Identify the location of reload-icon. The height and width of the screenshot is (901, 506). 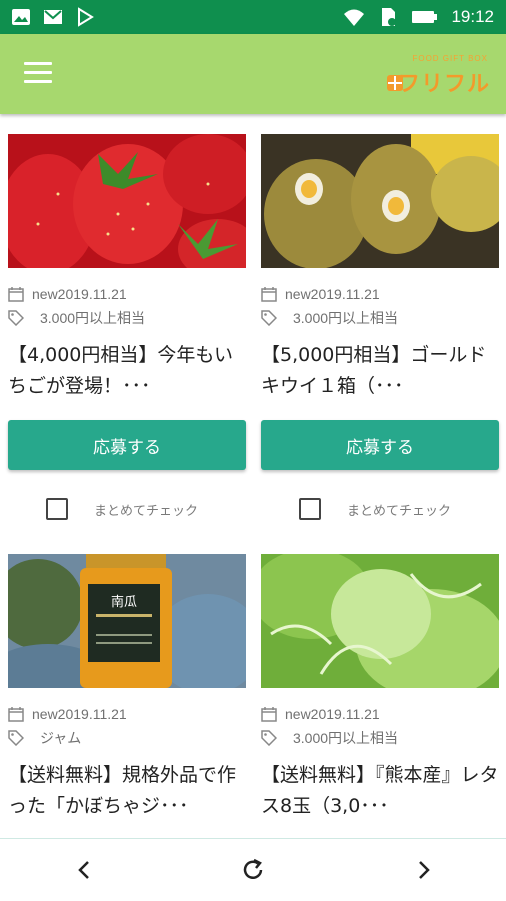
(253, 870).